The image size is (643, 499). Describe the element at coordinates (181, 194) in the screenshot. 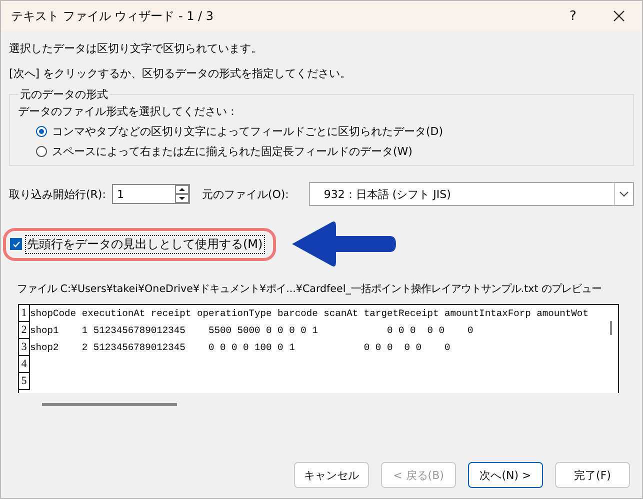

I see `spin-arrows-icon` at that location.